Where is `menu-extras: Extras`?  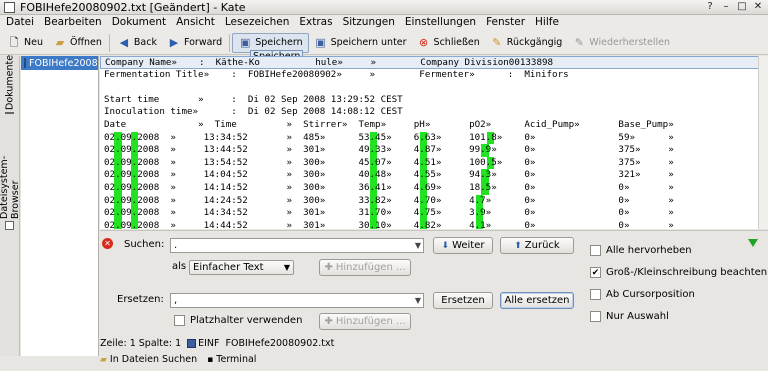 menu-extras: Extras is located at coordinates (314, 23).